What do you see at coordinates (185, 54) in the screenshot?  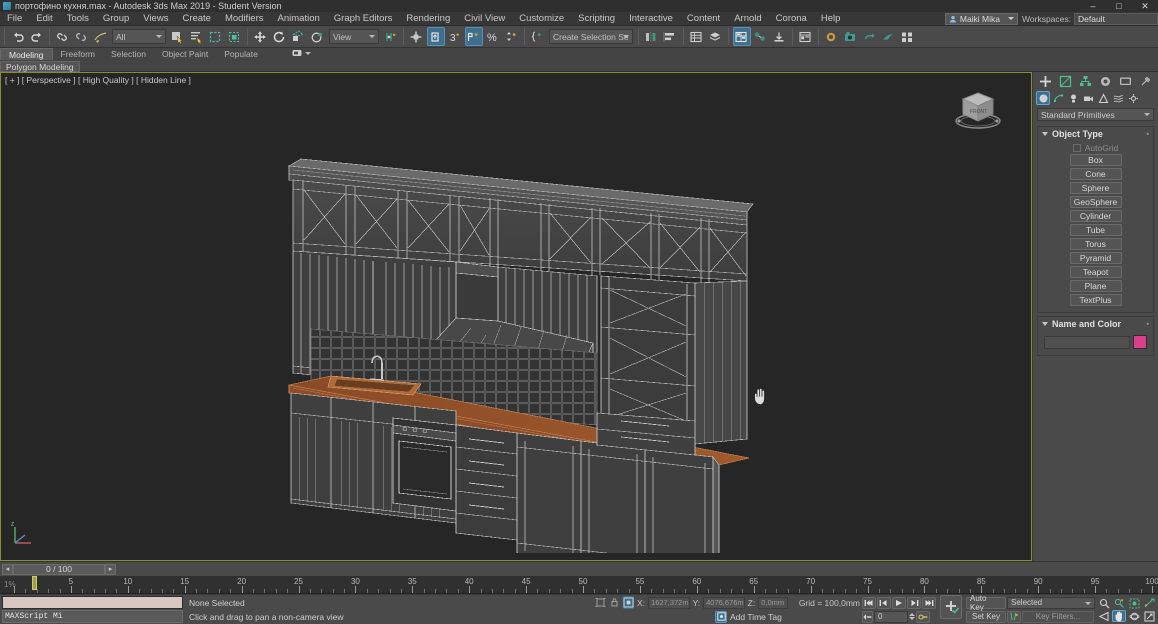 I see `ribbon-tab-object-paint: Object Paint` at bounding box center [185, 54].